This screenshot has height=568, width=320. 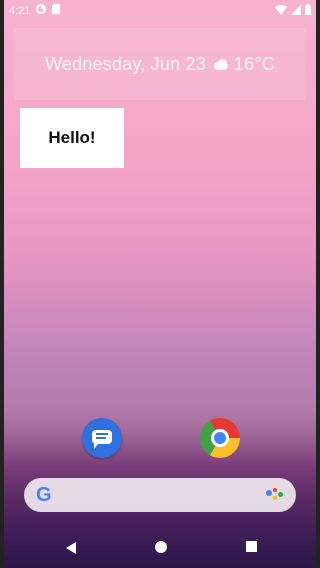 What do you see at coordinates (71, 548) in the screenshot?
I see `back-button` at bounding box center [71, 548].